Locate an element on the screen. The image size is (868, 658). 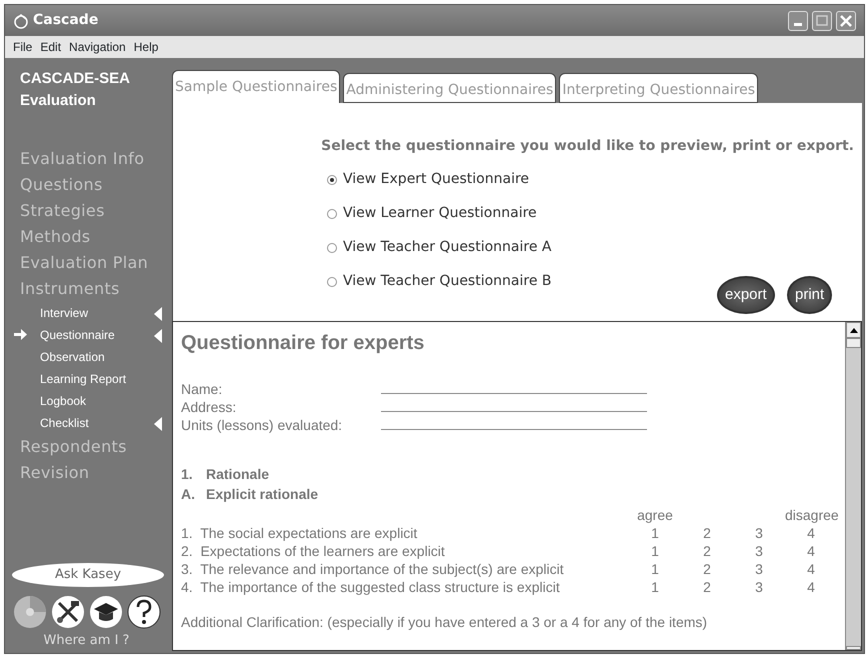
section-number: 1. is located at coordinates (187, 474).